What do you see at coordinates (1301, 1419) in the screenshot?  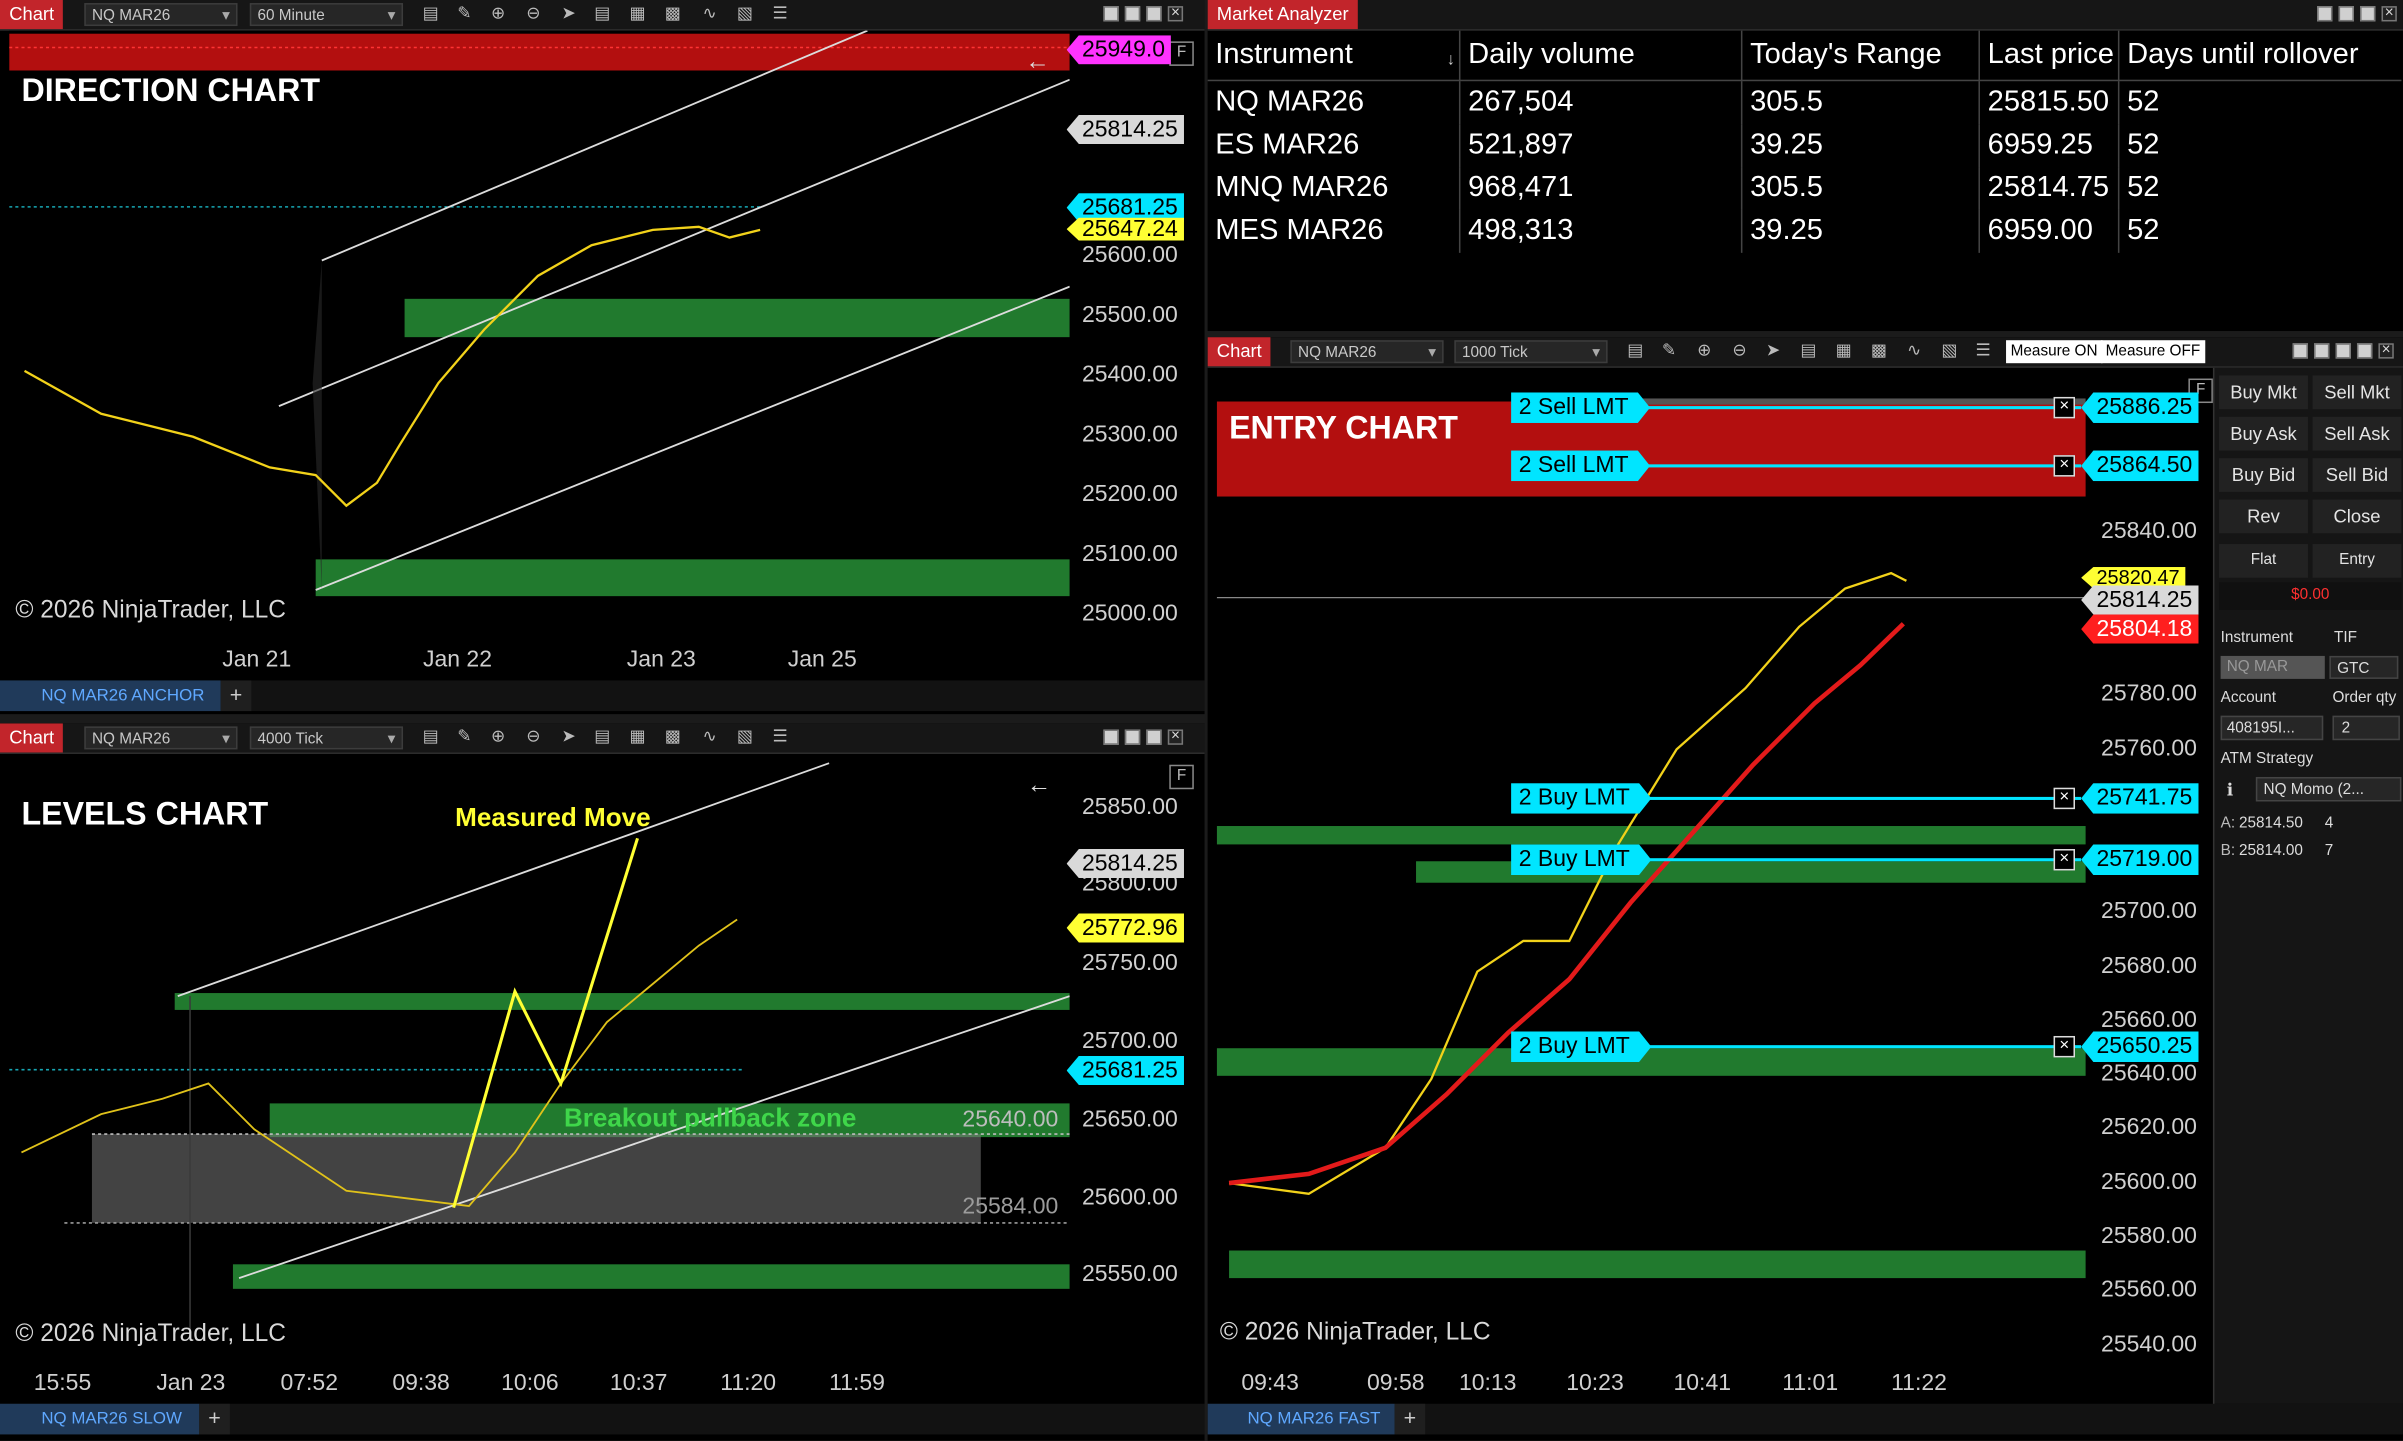 I see `tab-nq-mar26-fast: NQ MAR26 FAST` at bounding box center [1301, 1419].